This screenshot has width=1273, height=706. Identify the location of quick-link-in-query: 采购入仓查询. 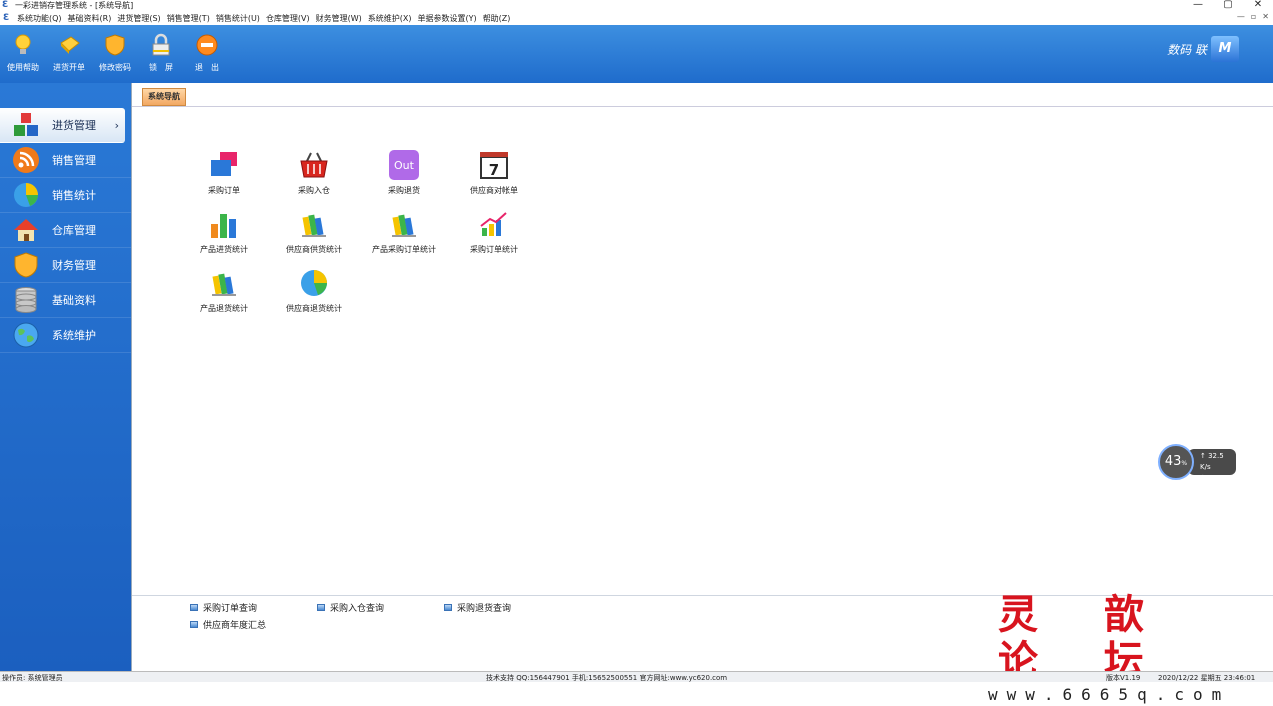
(350, 607).